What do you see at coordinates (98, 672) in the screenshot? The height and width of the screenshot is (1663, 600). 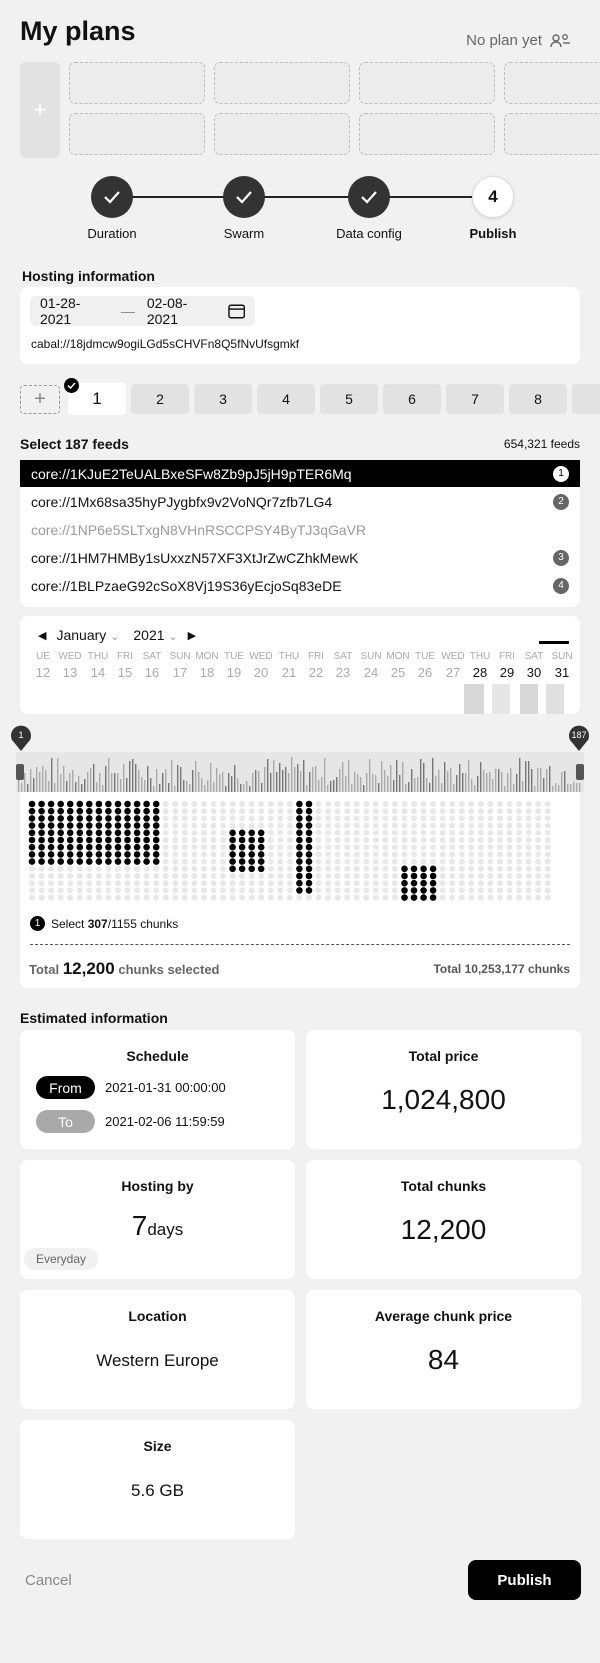 I see `calendar-day: 14` at bounding box center [98, 672].